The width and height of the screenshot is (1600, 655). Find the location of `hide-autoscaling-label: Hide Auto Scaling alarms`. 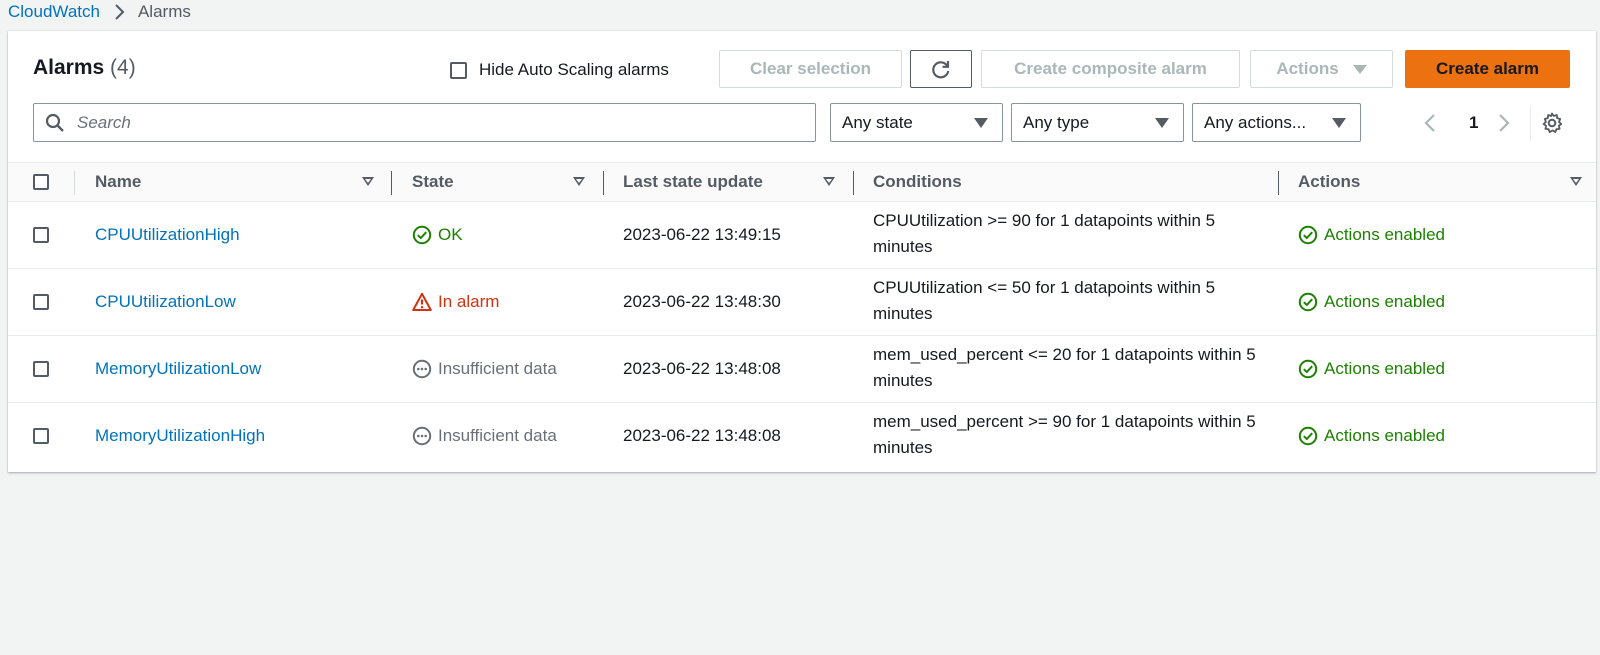

hide-autoscaling-label: Hide Auto Scaling alarms is located at coordinates (574, 69).